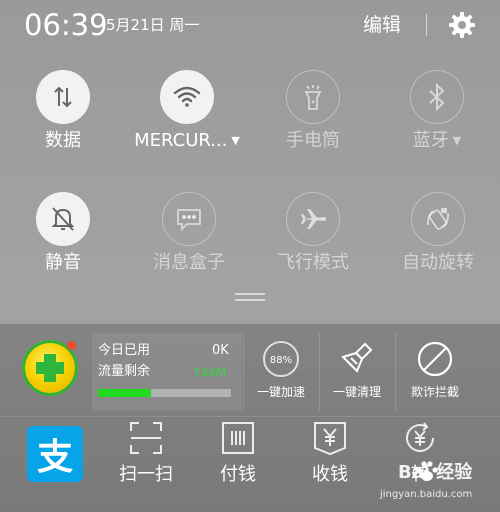  What do you see at coordinates (146, 438) in the screenshot?
I see `scan-icon` at bounding box center [146, 438].